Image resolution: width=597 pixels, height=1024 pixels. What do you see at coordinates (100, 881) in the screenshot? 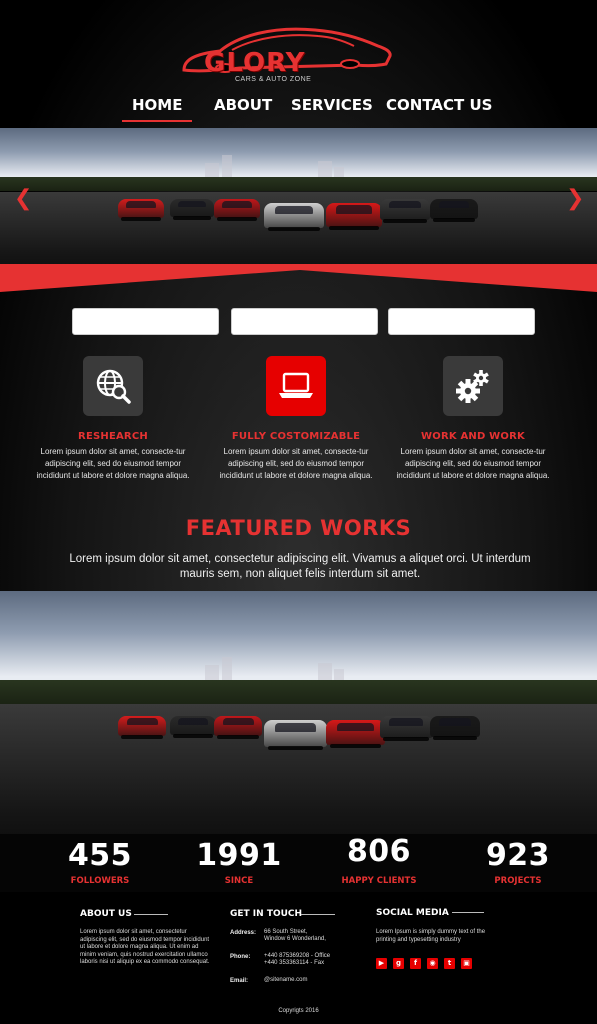
I see `stat-label: FOLLOWERS` at bounding box center [100, 881].